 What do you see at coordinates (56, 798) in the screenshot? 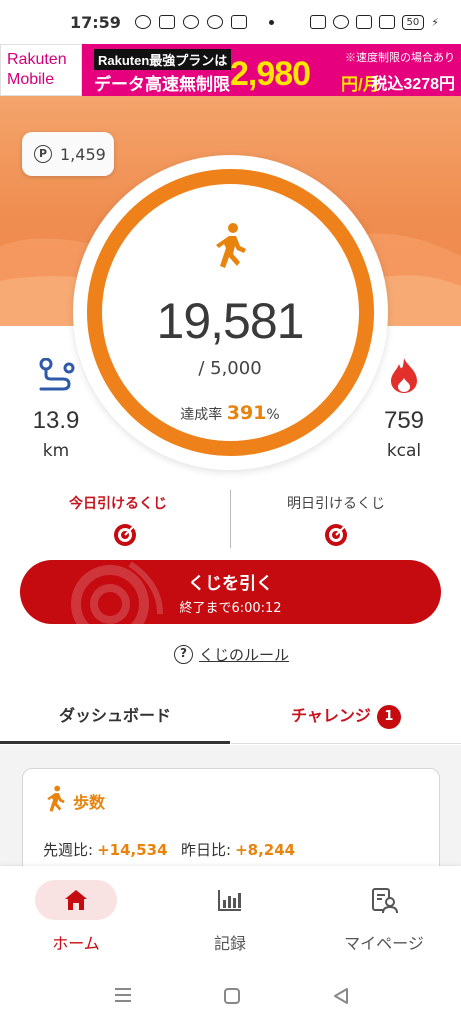
I see `steps-card-walking-icon` at bounding box center [56, 798].